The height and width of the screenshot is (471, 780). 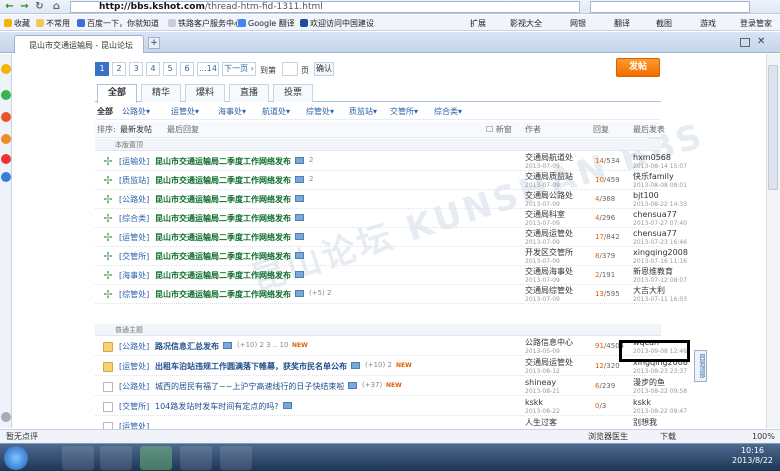 I want to click on k-app-icon, so click(x=236, y=458).